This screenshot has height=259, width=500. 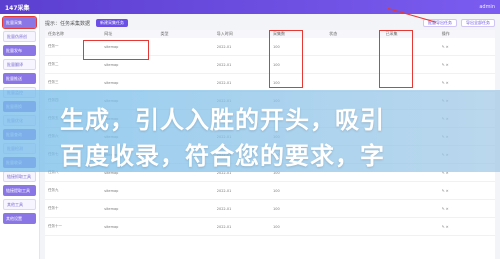 What do you see at coordinates (53, 190) in the screenshot?
I see `table-cell: 任务九` at bounding box center [53, 190].